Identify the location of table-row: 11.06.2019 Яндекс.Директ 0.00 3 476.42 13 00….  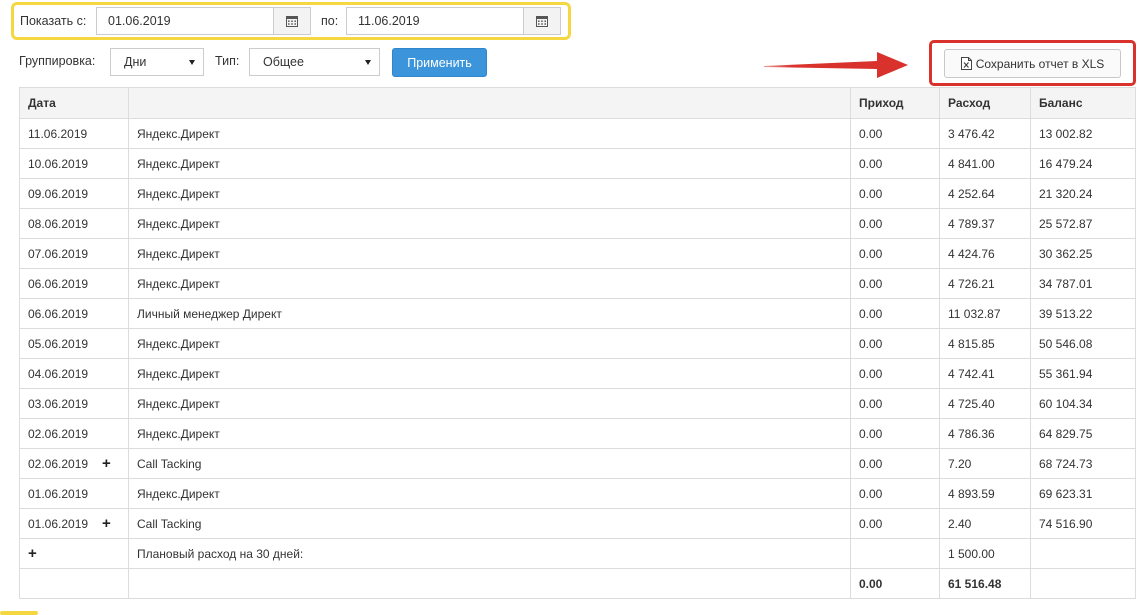
(577, 133).